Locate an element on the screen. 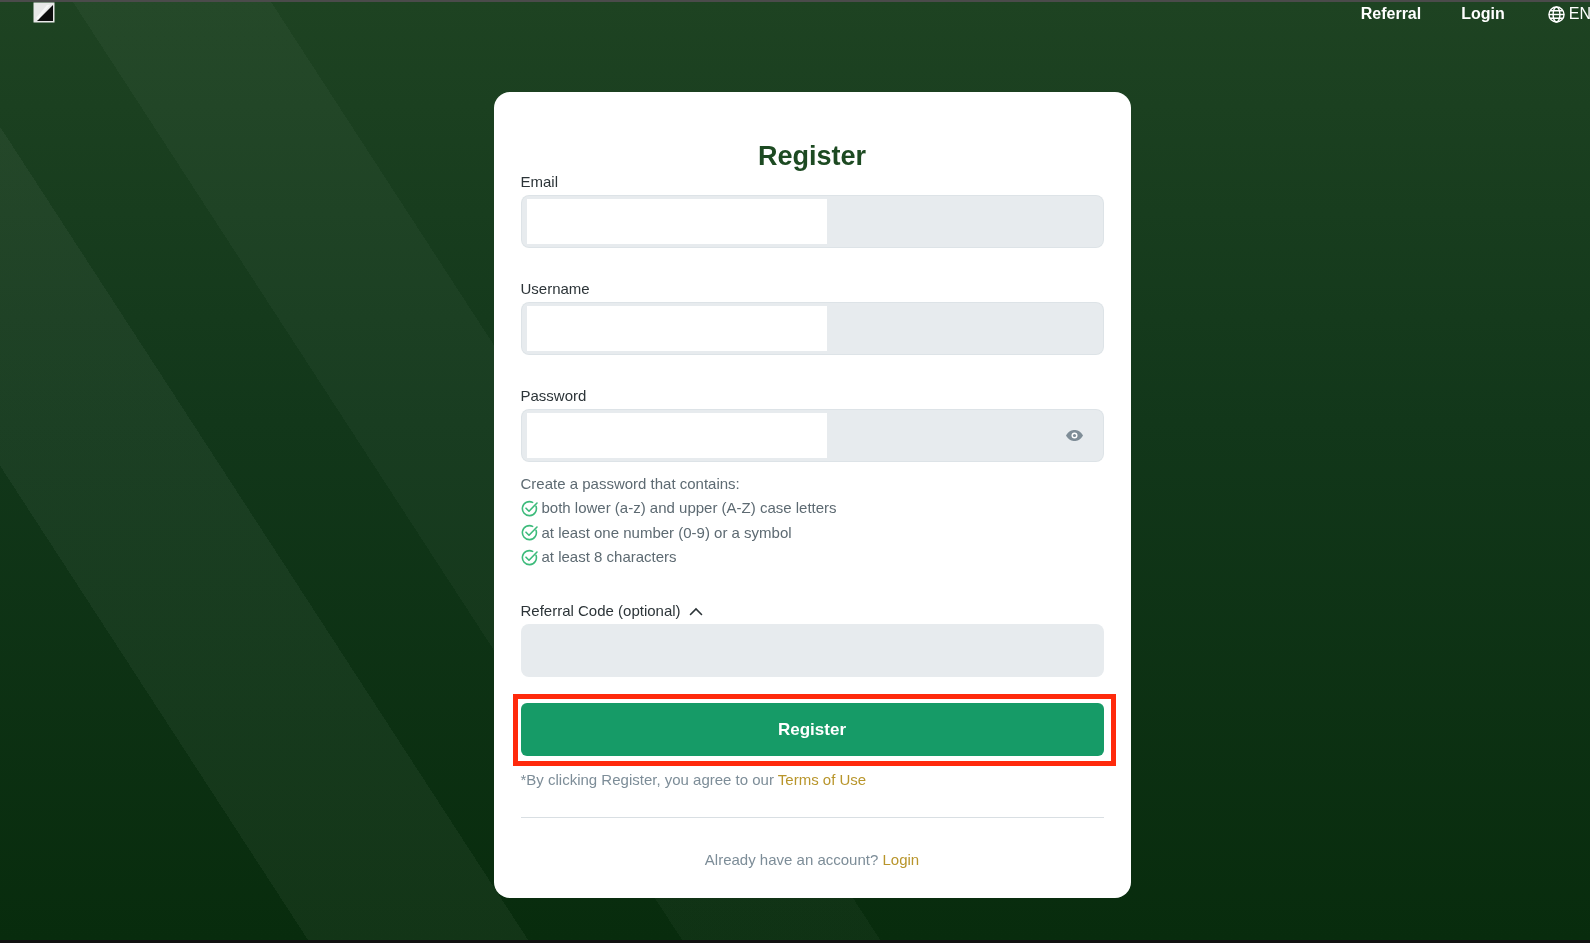 This screenshot has height=948, width=1590. referral-code-field is located at coordinates (812, 651).